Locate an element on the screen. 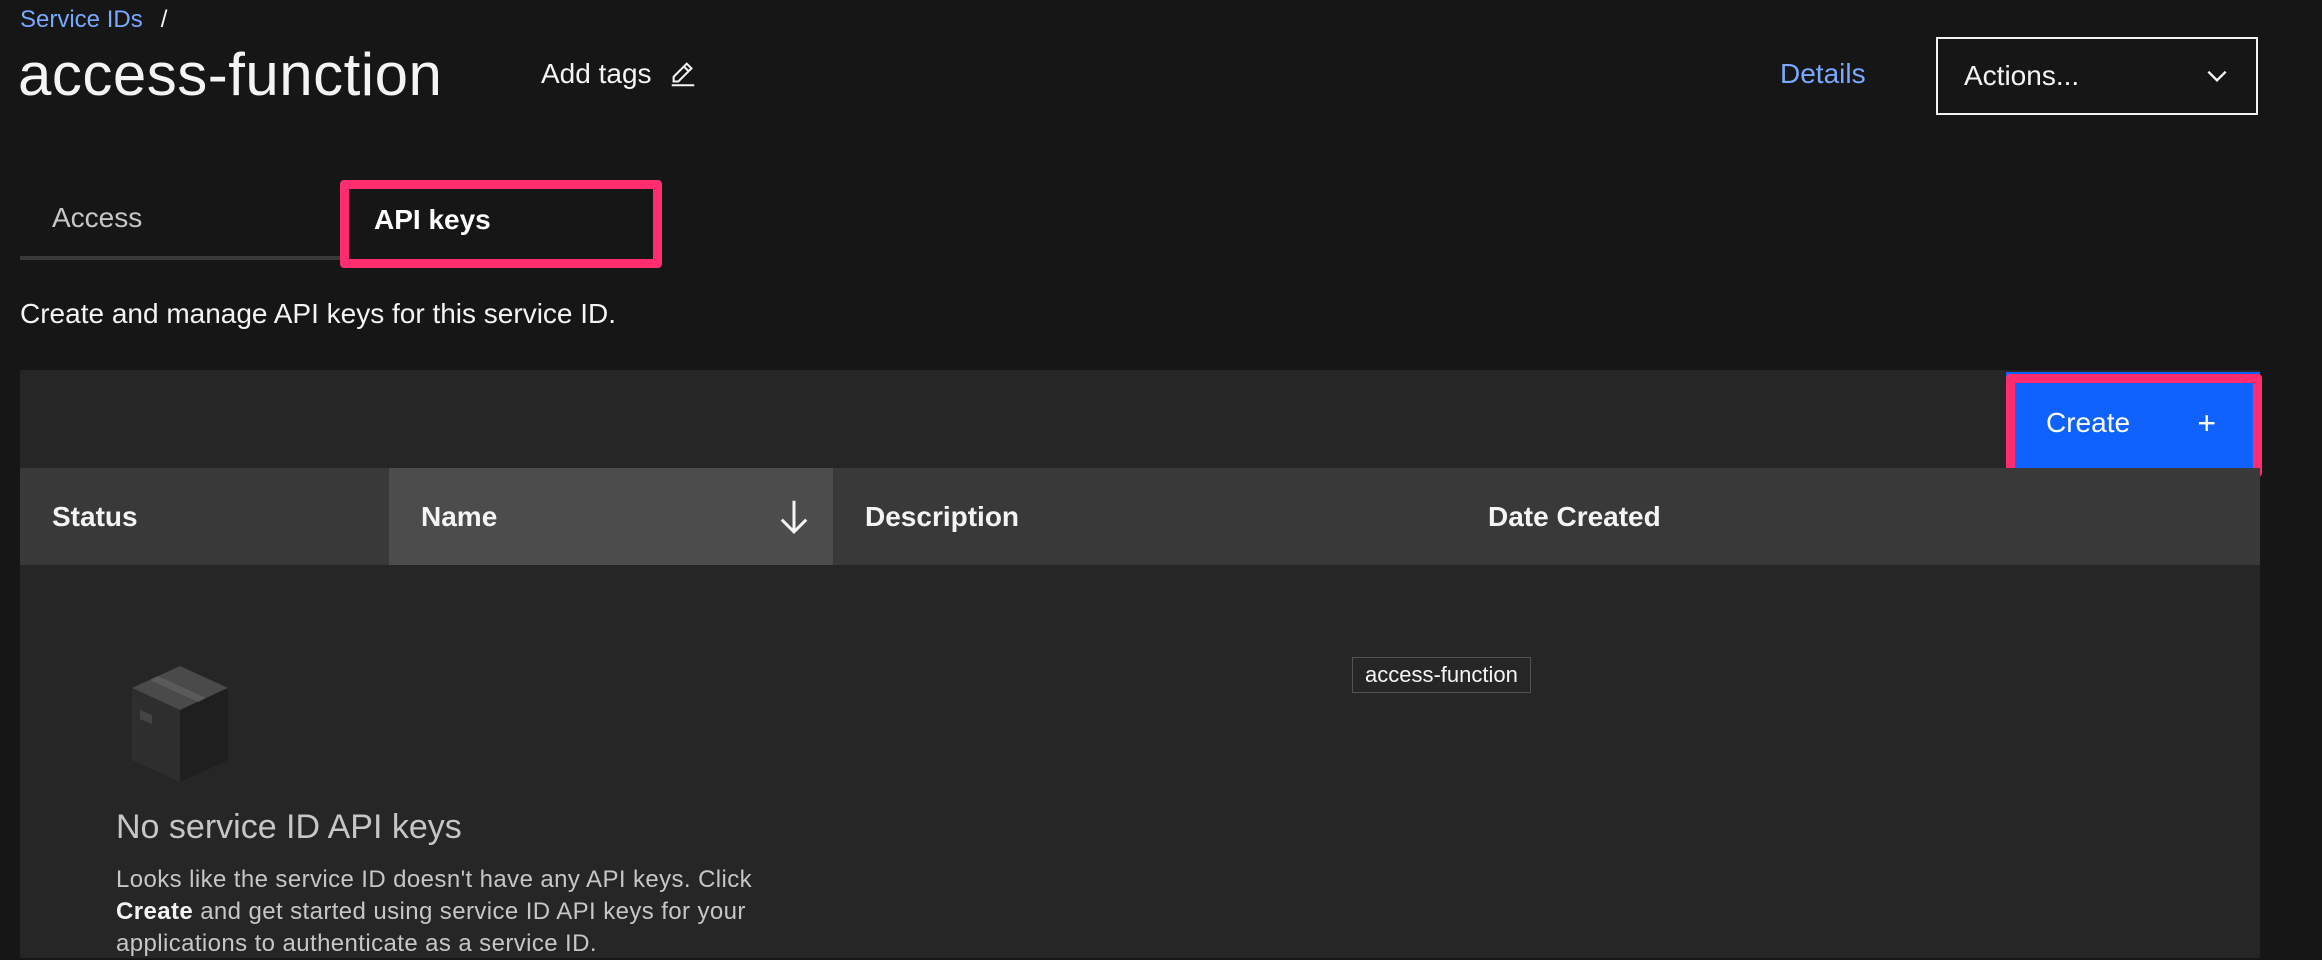  add-tags-label: Add tags is located at coordinates (596, 73).